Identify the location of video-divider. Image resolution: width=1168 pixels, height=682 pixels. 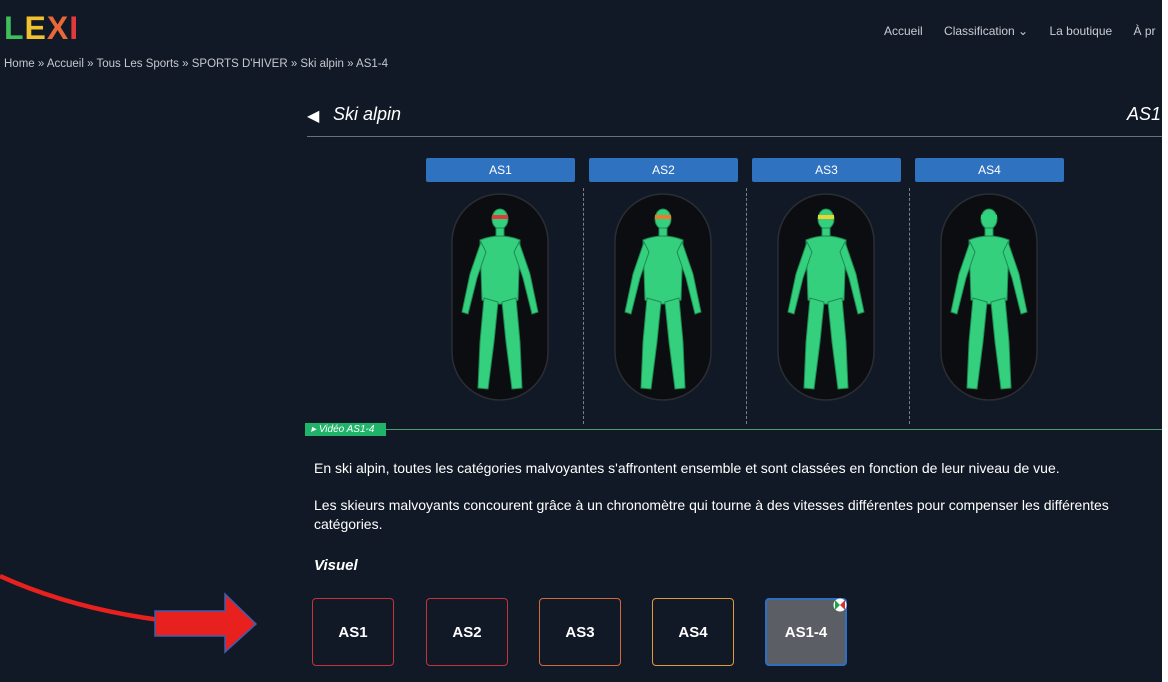
(733, 429).